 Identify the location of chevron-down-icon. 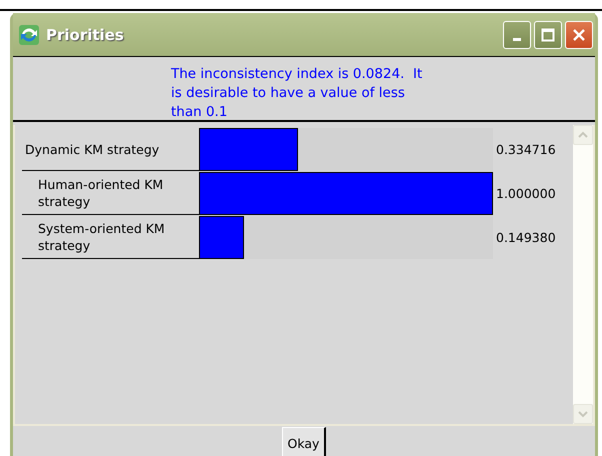
(583, 414).